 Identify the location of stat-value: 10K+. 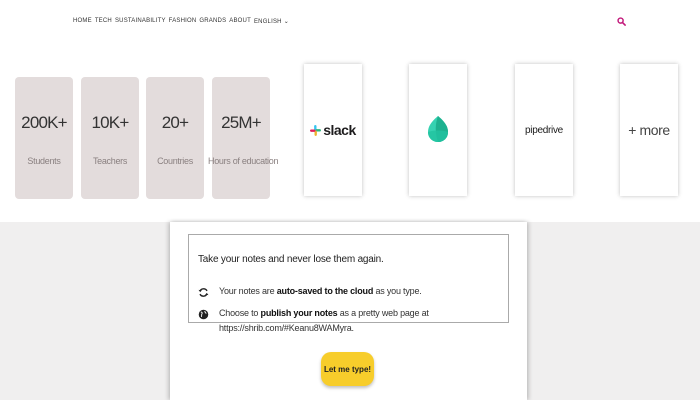
(110, 122).